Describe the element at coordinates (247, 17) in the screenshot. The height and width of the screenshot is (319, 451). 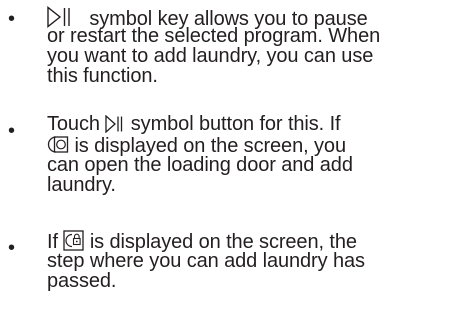
I see `text-line: symbol key allows you to pause` at that location.